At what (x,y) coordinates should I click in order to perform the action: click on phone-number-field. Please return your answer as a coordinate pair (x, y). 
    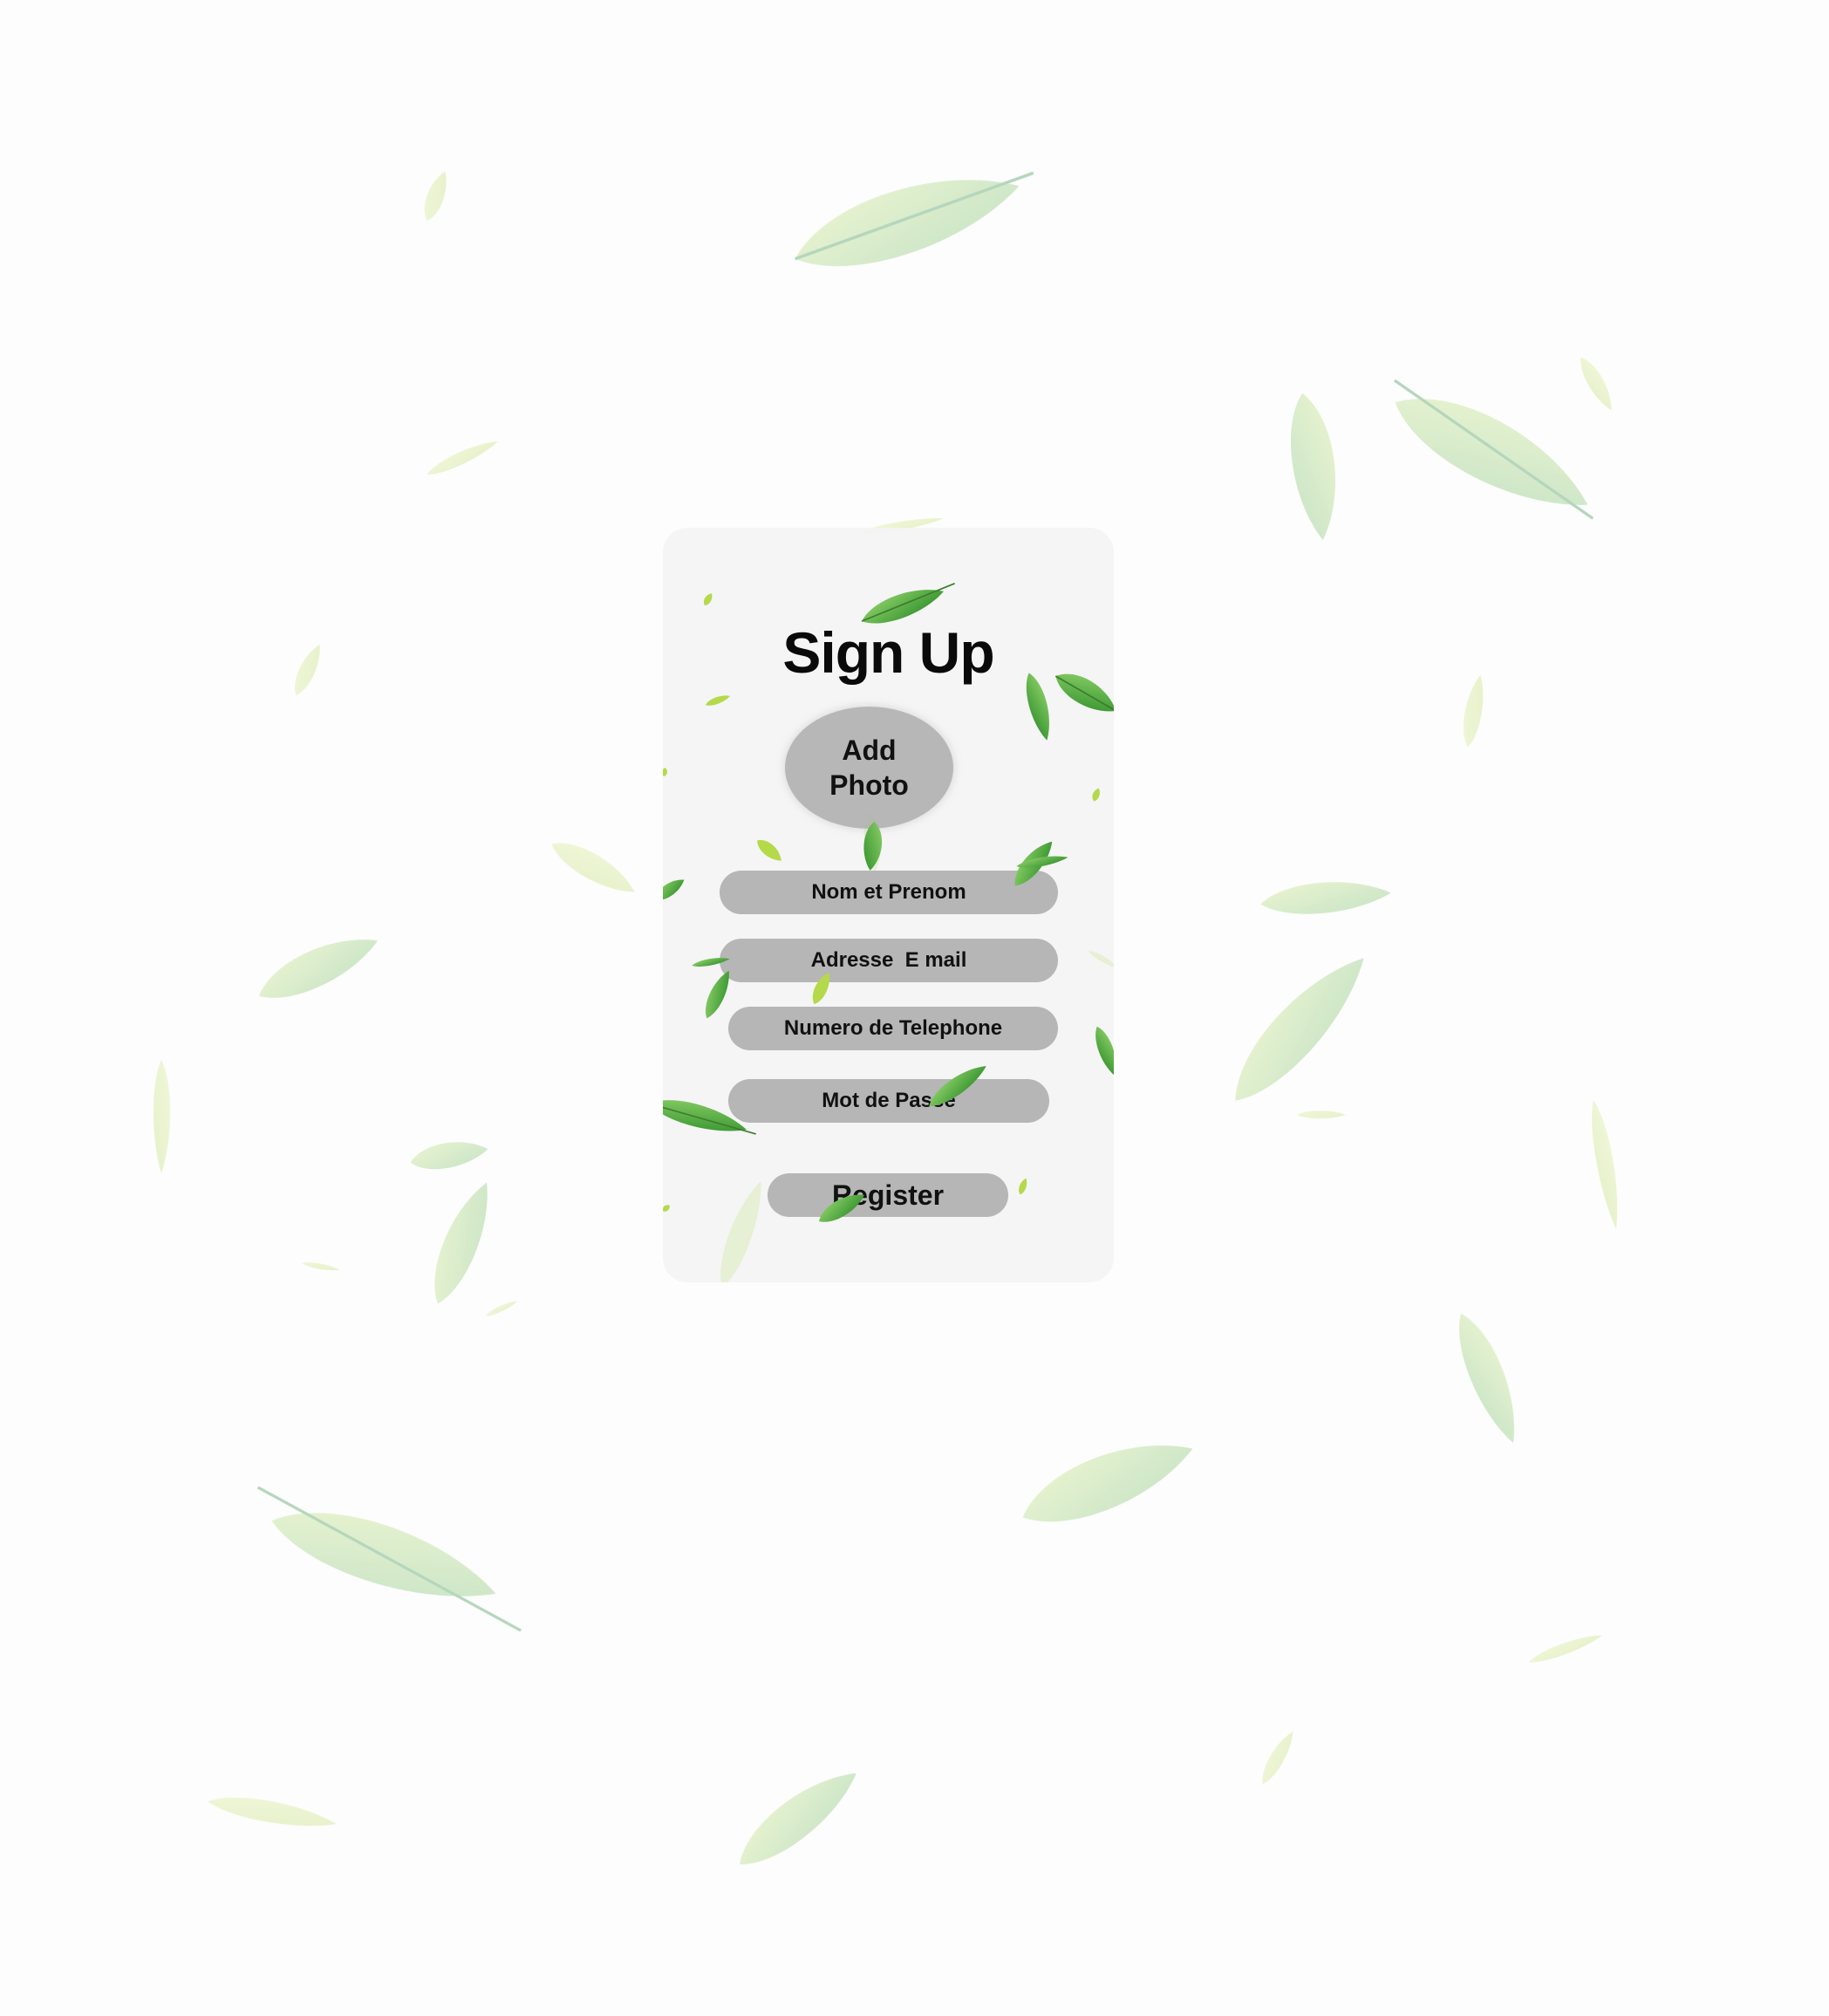
    Looking at the image, I should click on (893, 1028).